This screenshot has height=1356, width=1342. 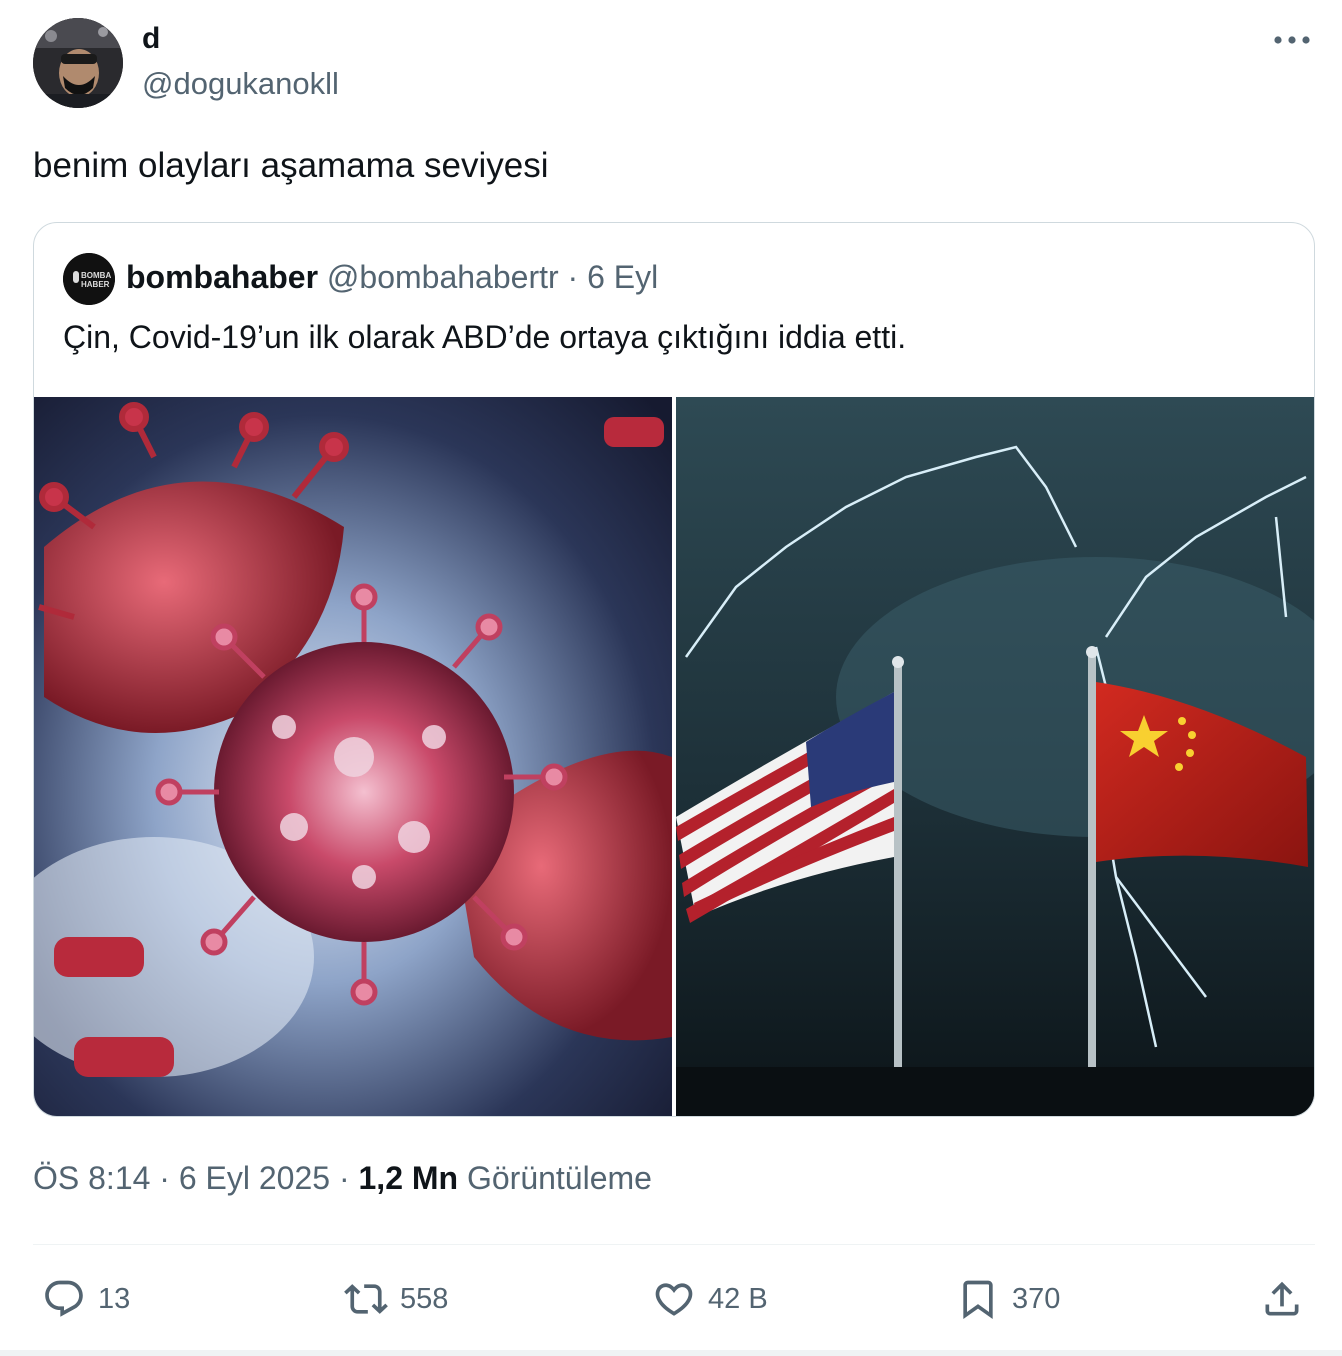 I want to click on reply-button: 13, so click(x=86, y=1299).